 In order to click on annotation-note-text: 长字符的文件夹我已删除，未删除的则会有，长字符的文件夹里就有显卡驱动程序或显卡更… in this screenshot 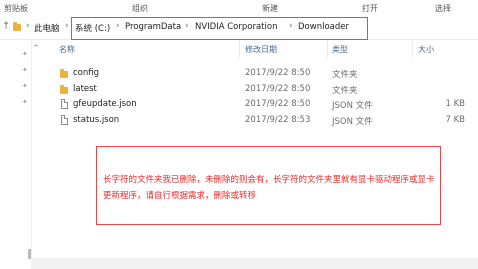, I will do `click(269, 188)`.